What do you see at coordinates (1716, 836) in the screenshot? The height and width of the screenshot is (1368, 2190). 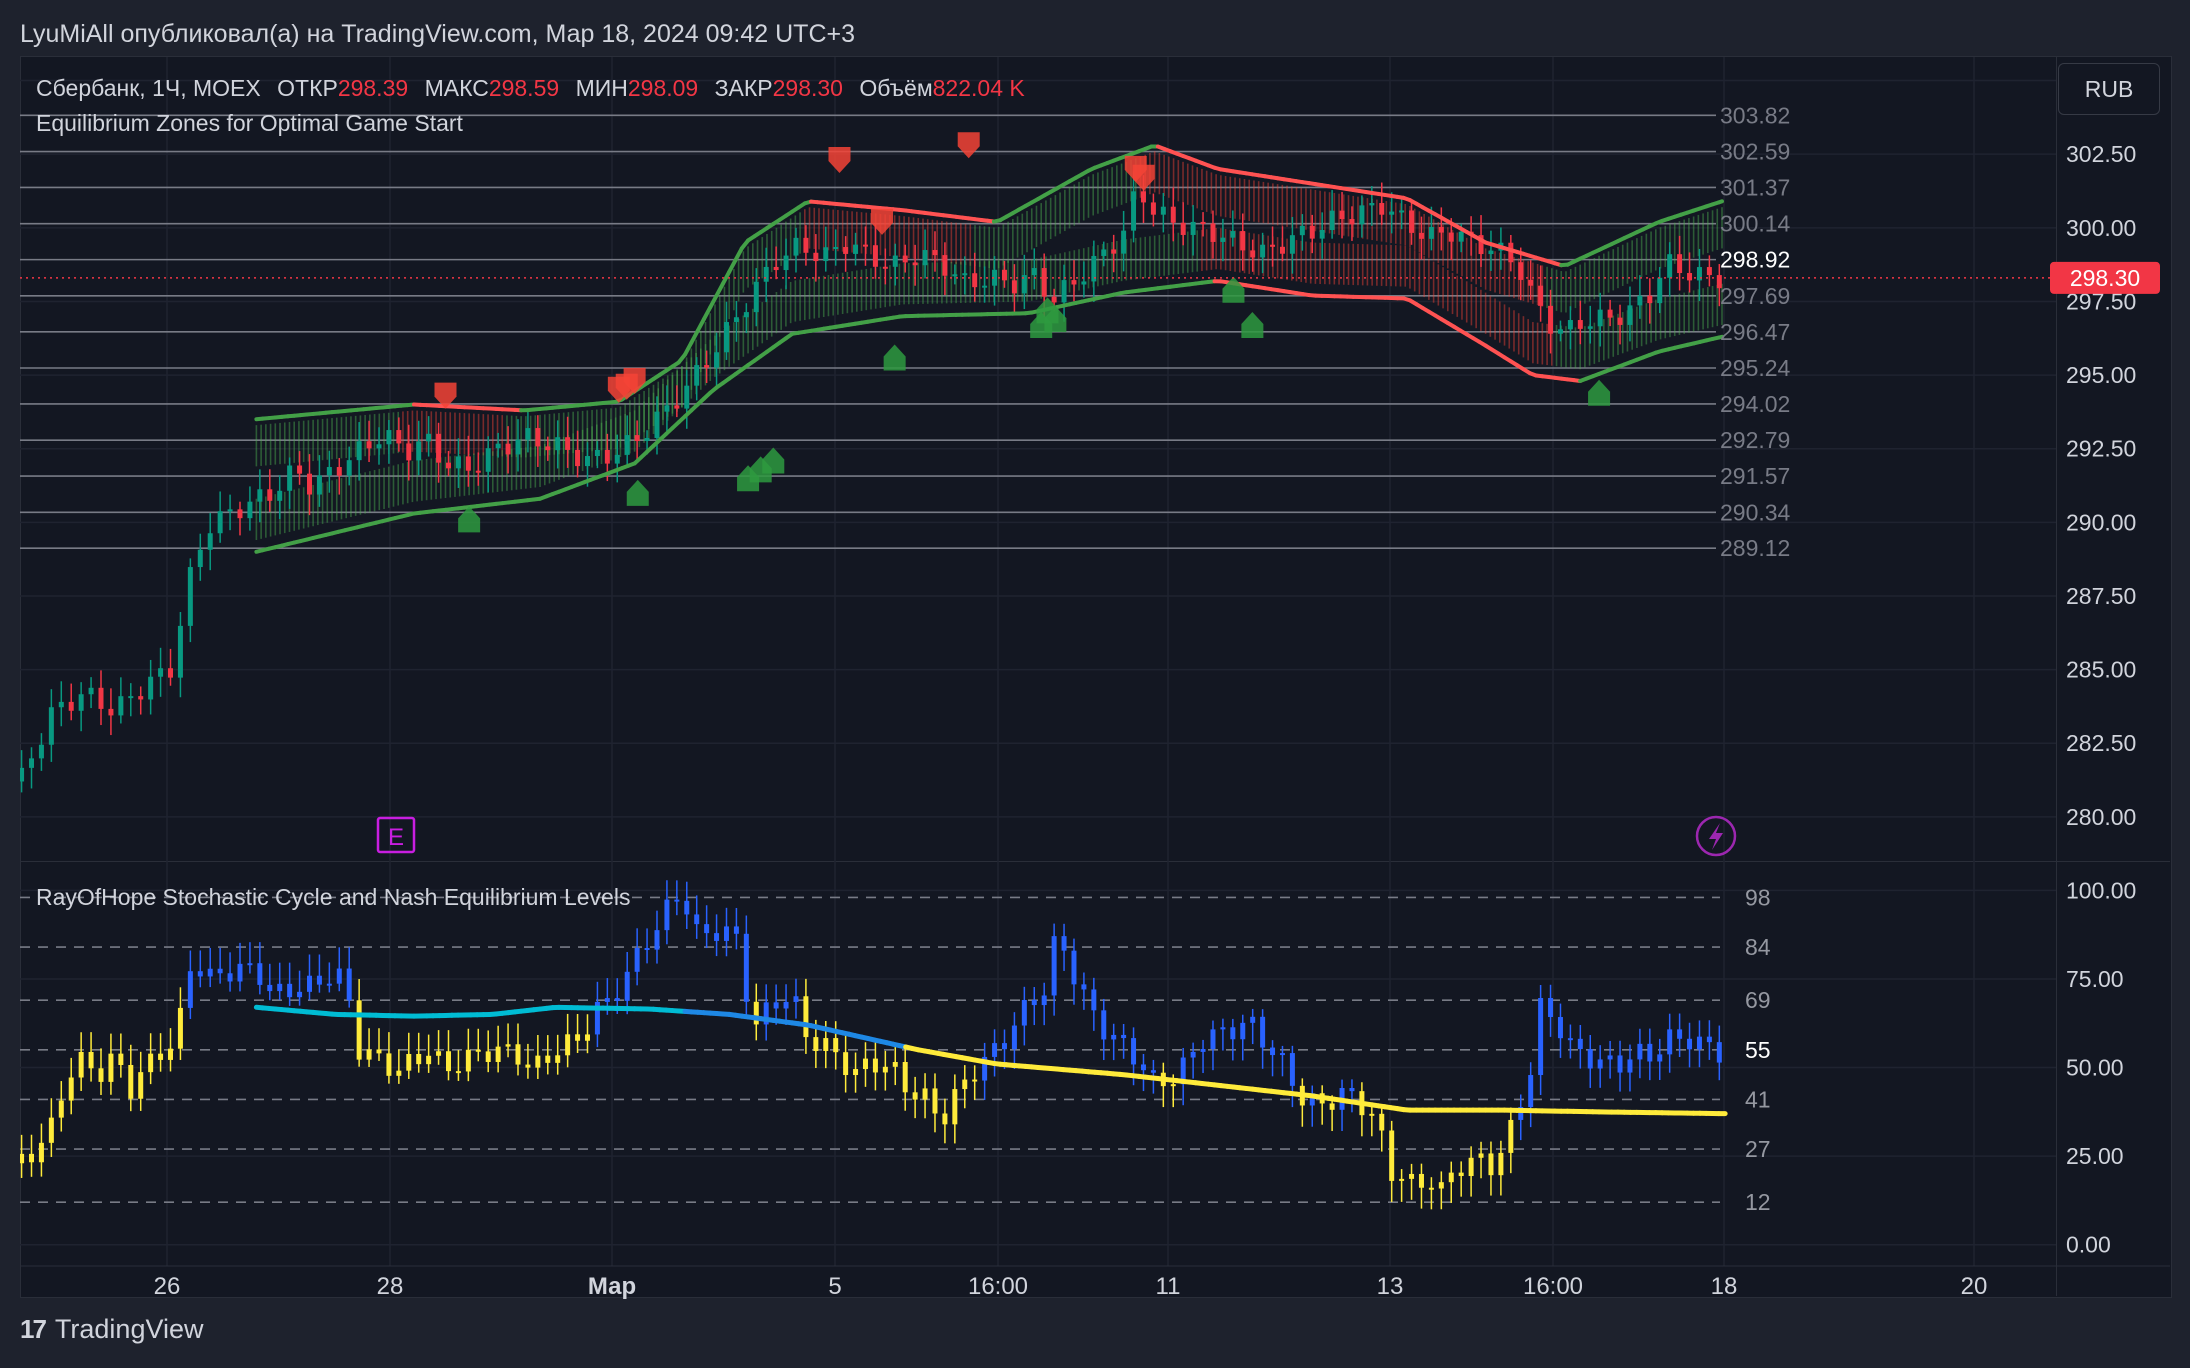 I see `lightning-icon` at bounding box center [1716, 836].